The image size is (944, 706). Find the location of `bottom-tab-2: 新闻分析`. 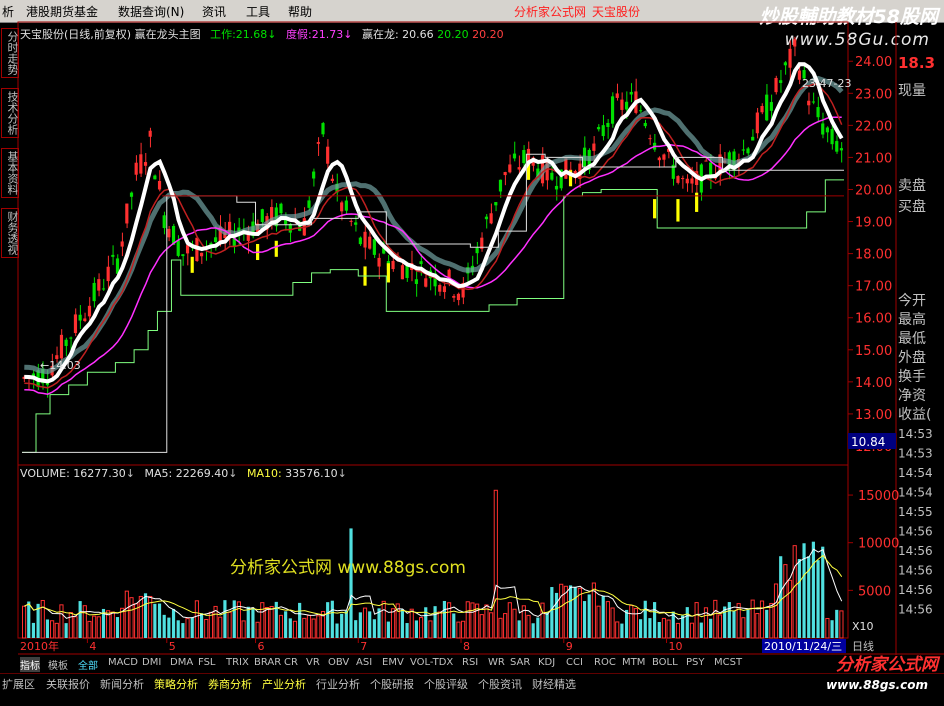

bottom-tab-2: 新闻分析 is located at coordinates (122, 684).